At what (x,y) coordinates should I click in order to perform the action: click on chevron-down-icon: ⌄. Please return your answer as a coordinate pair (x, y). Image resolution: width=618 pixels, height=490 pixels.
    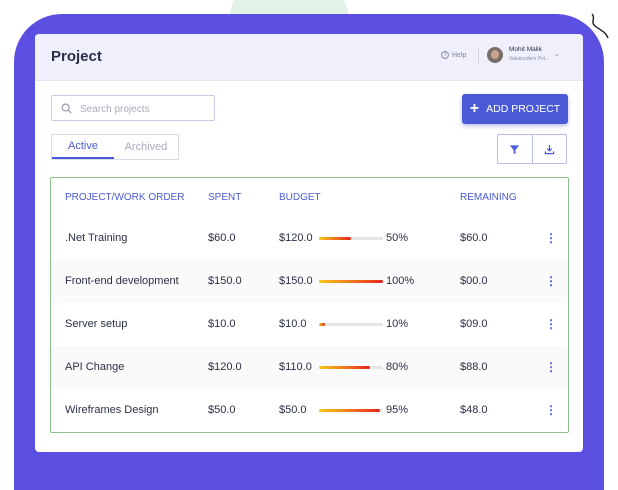
    Looking at the image, I should click on (557, 54).